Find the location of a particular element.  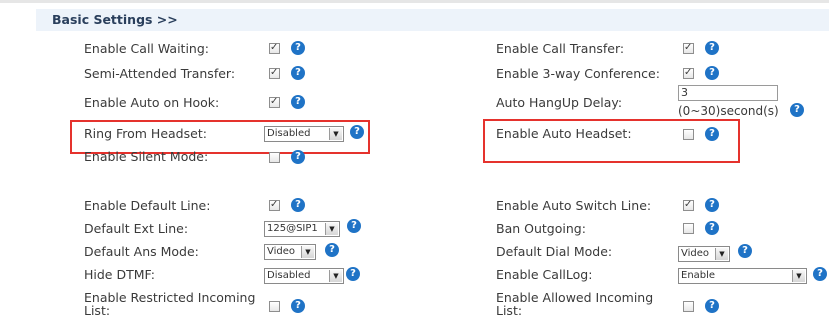

default-dial-mode-value: Video is located at coordinates (695, 253).